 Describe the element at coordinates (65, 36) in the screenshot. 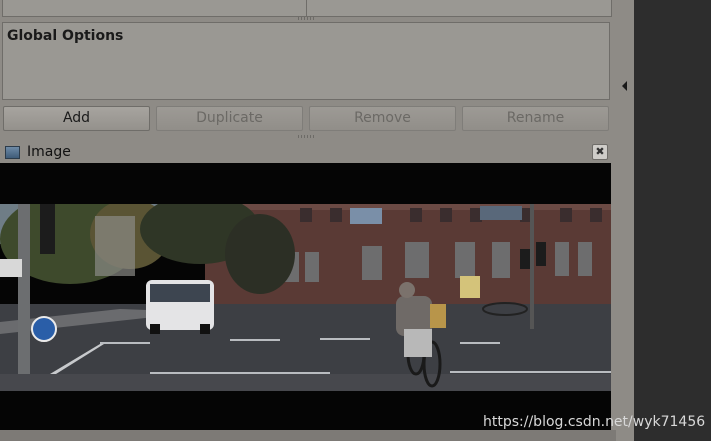

I see `global-options-title: Global Options` at that location.